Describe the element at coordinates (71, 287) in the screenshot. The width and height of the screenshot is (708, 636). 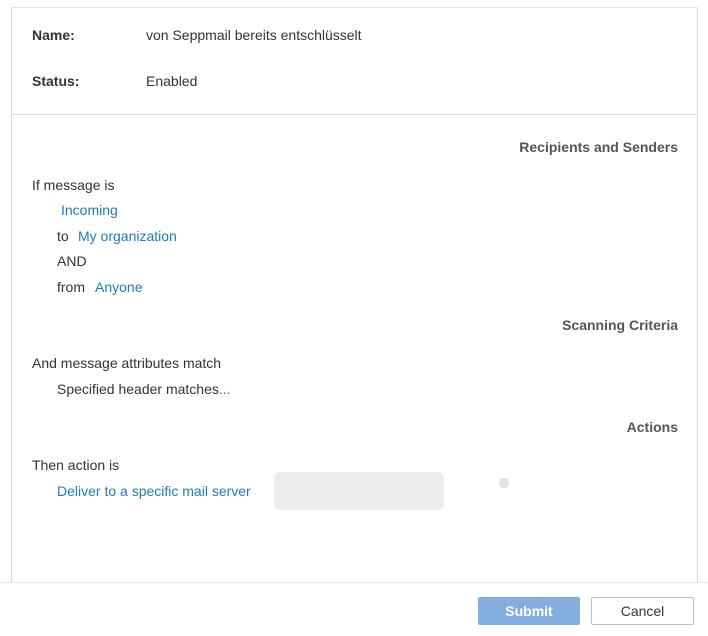
I see `from-label: from` at that location.